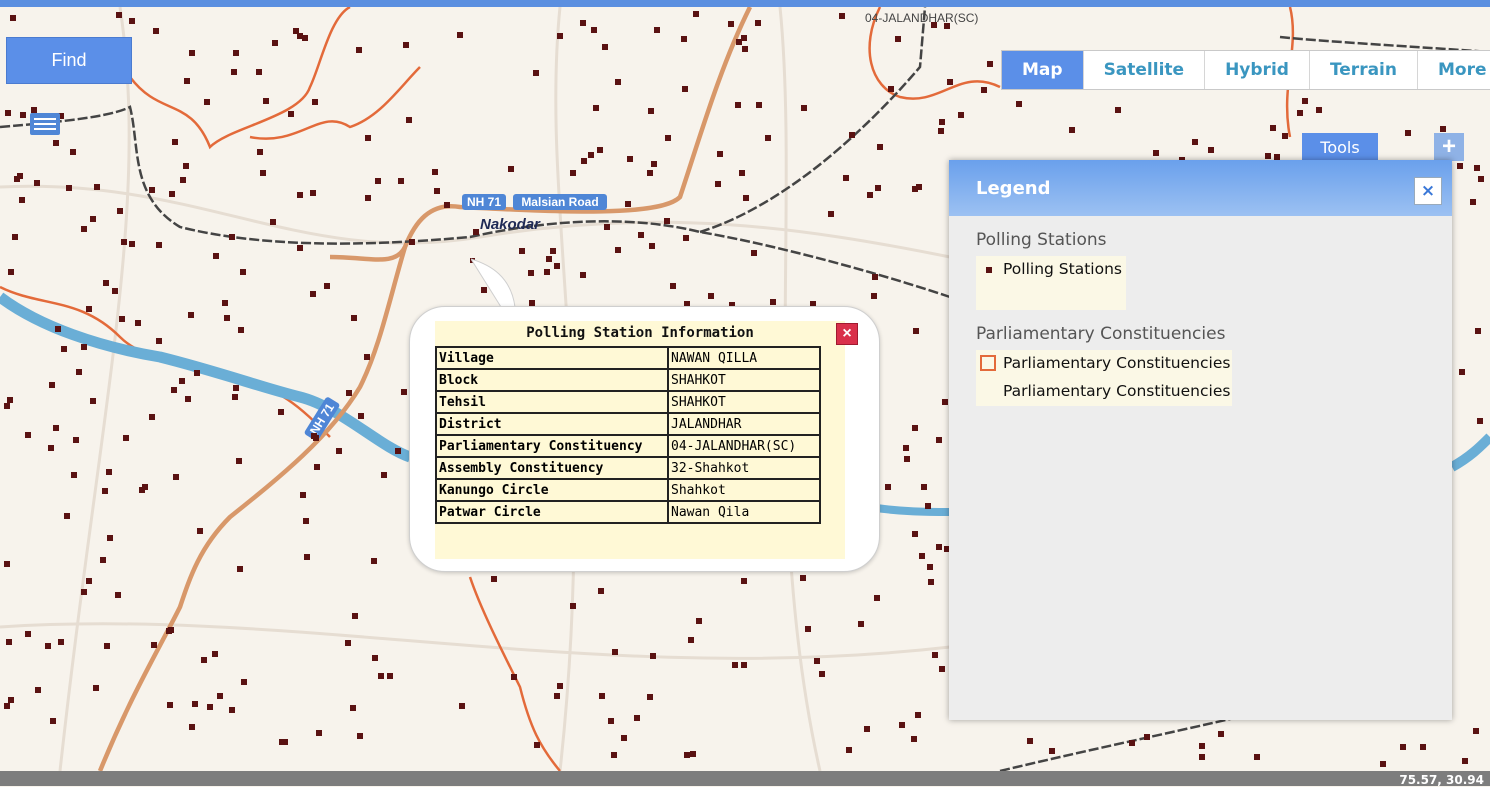 The height and width of the screenshot is (787, 1490). What do you see at coordinates (69, 60) in the screenshot?
I see `find-button: Find` at bounding box center [69, 60].